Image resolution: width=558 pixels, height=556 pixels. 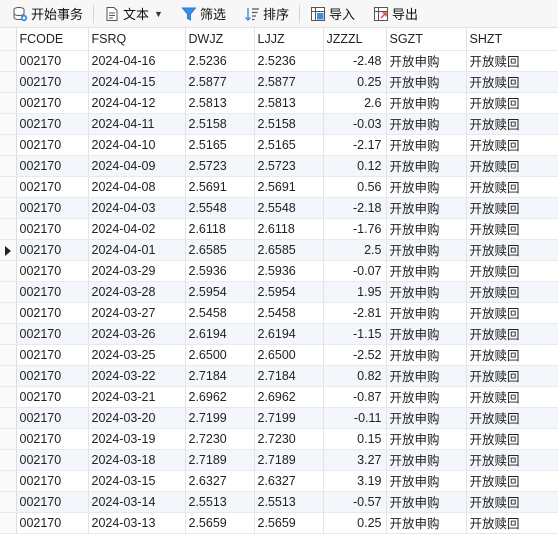 I want to click on table-row: 002170 2024-03-13 2.5659 2.5659 0.25 开放申购 开放赎回, so click(x=279, y=523).